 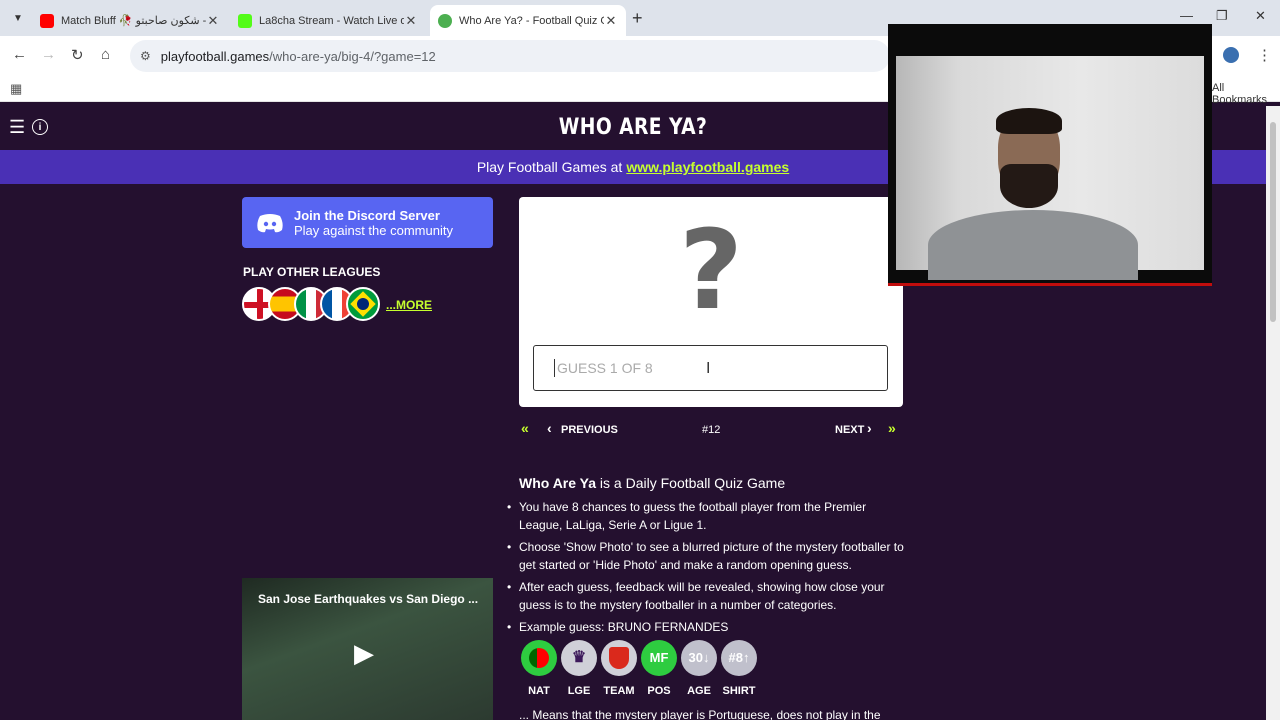 What do you see at coordinates (1273, 413) in the screenshot?
I see `page-scrollbar` at bounding box center [1273, 413].